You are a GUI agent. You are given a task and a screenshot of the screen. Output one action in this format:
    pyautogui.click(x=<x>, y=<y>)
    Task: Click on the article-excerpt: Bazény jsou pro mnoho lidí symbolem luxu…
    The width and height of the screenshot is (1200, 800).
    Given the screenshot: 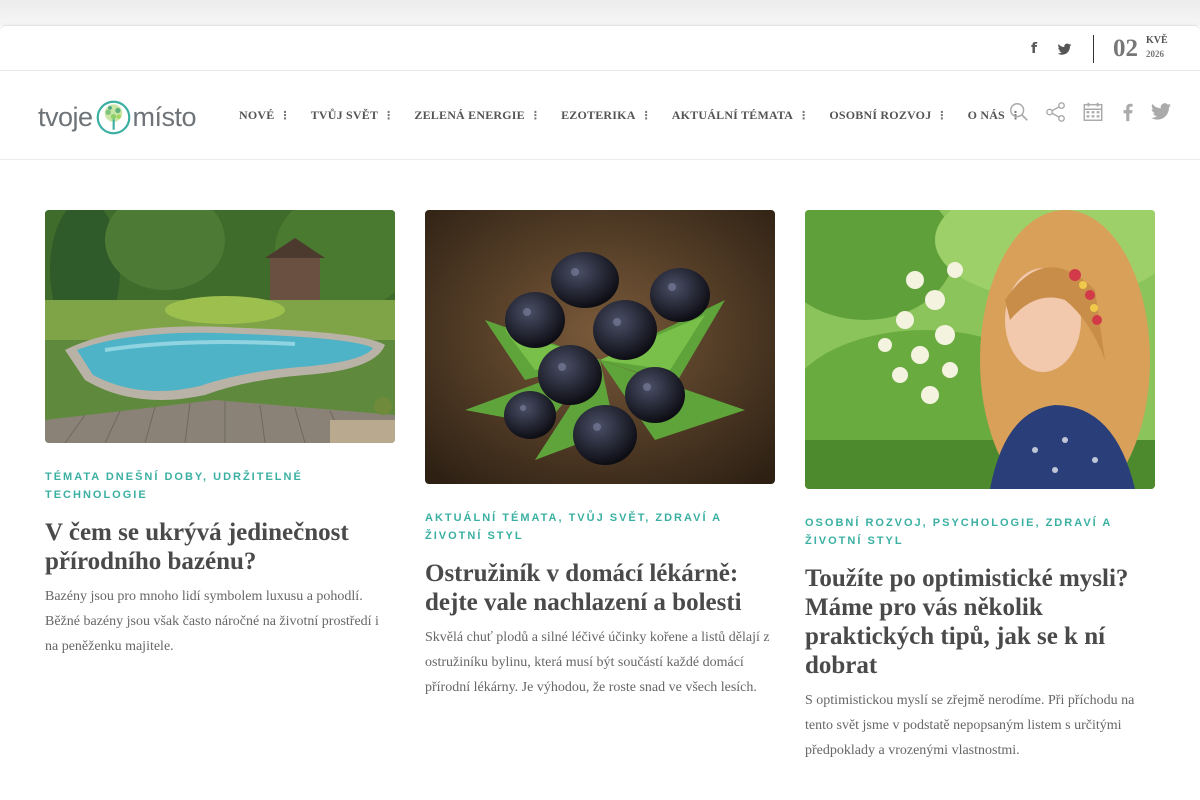 What is the action you would take?
    pyautogui.click(x=212, y=621)
    